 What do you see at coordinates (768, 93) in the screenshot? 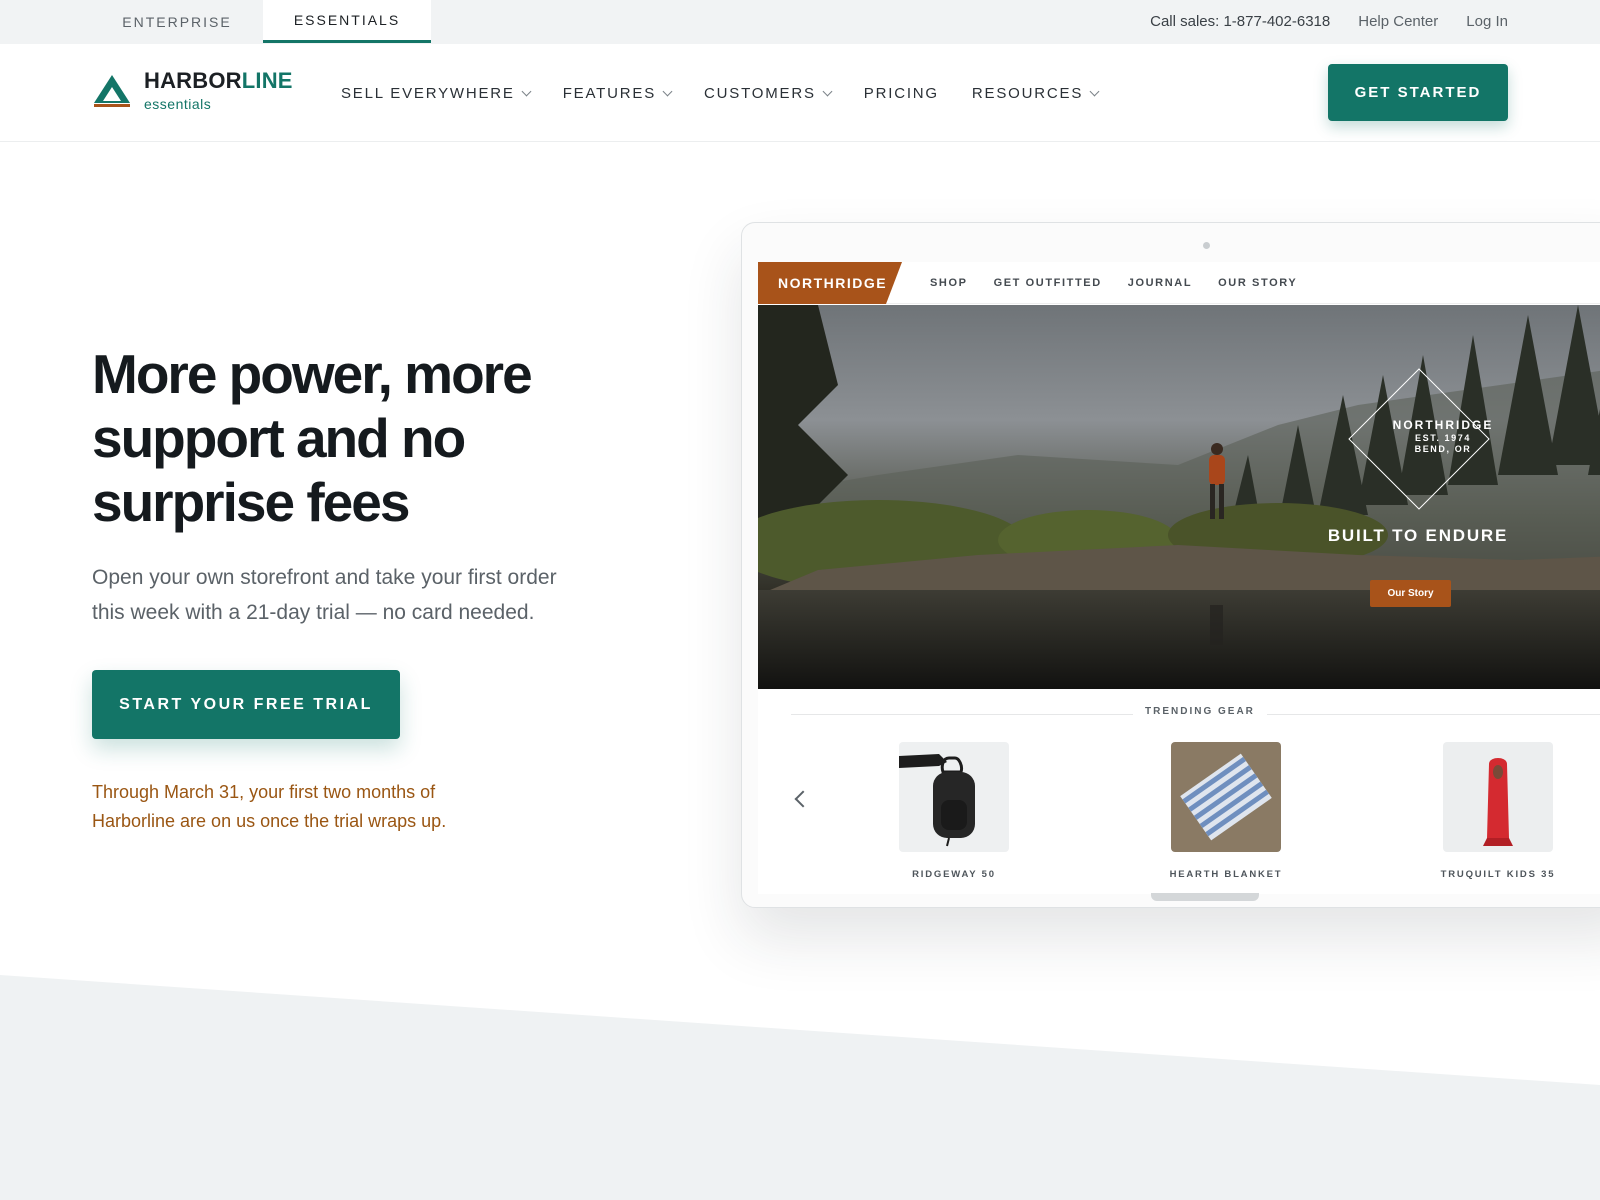
I see `nav-customers: CUSTOMERS` at bounding box center [768, 93].